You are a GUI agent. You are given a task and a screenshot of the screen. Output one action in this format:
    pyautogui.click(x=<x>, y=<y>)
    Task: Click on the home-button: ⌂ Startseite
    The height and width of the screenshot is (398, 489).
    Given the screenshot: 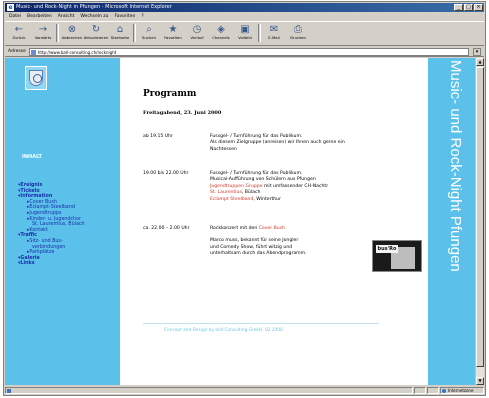 What is the action you would take?
    pyautogui.click(x=120, y=33)
    